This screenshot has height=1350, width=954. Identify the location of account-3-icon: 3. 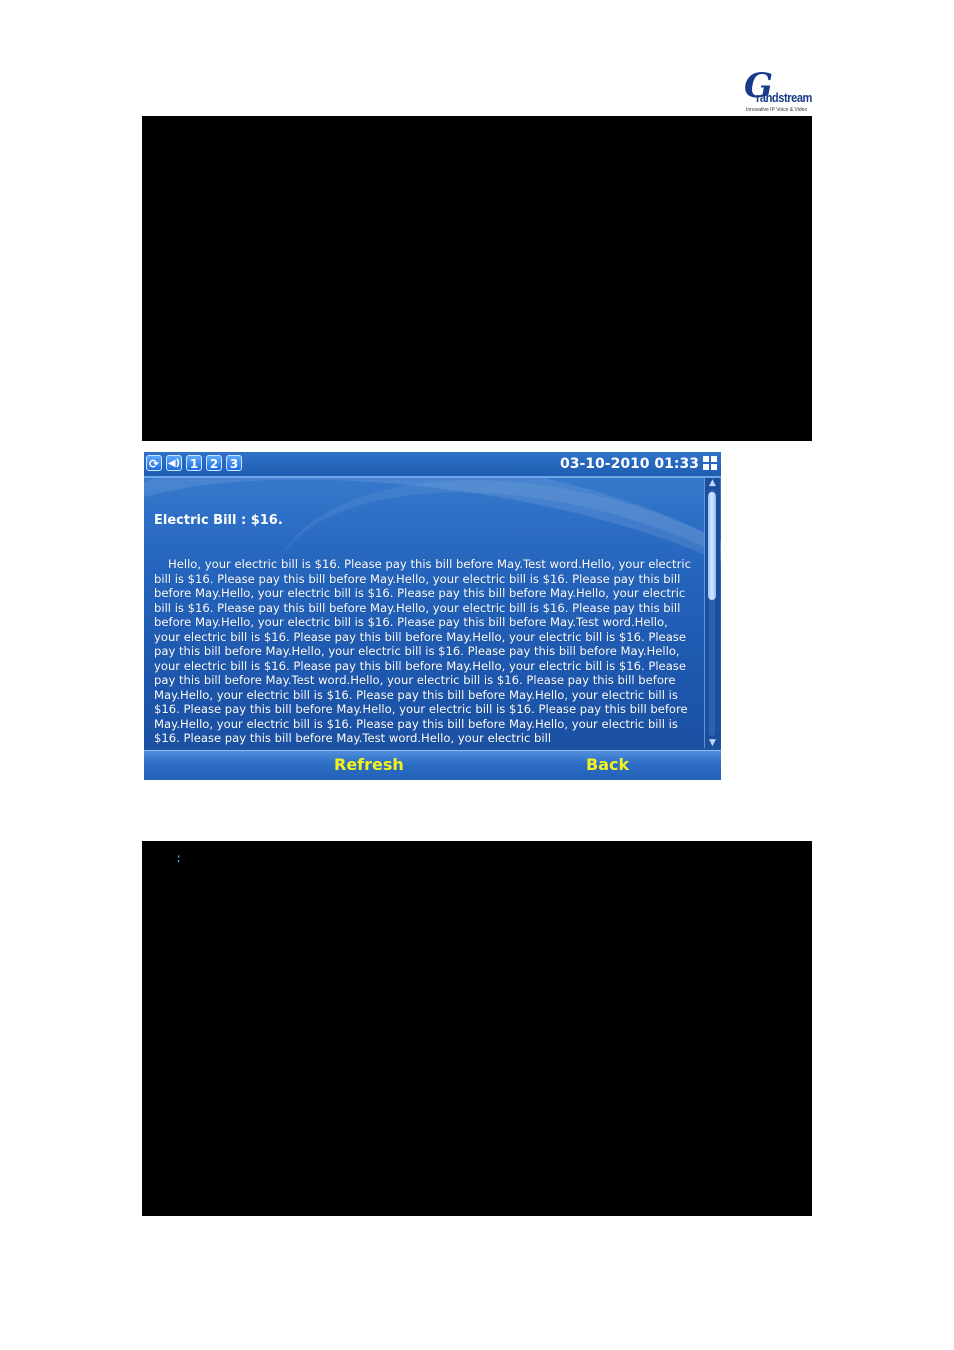
(234, 463).